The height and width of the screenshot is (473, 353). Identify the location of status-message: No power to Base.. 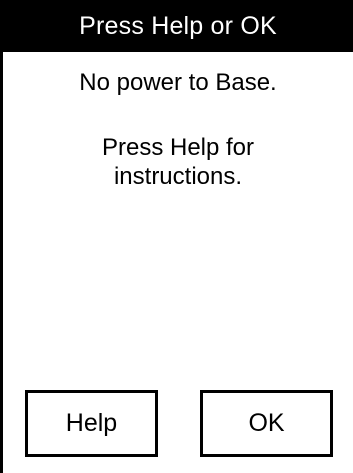
(178, 82).